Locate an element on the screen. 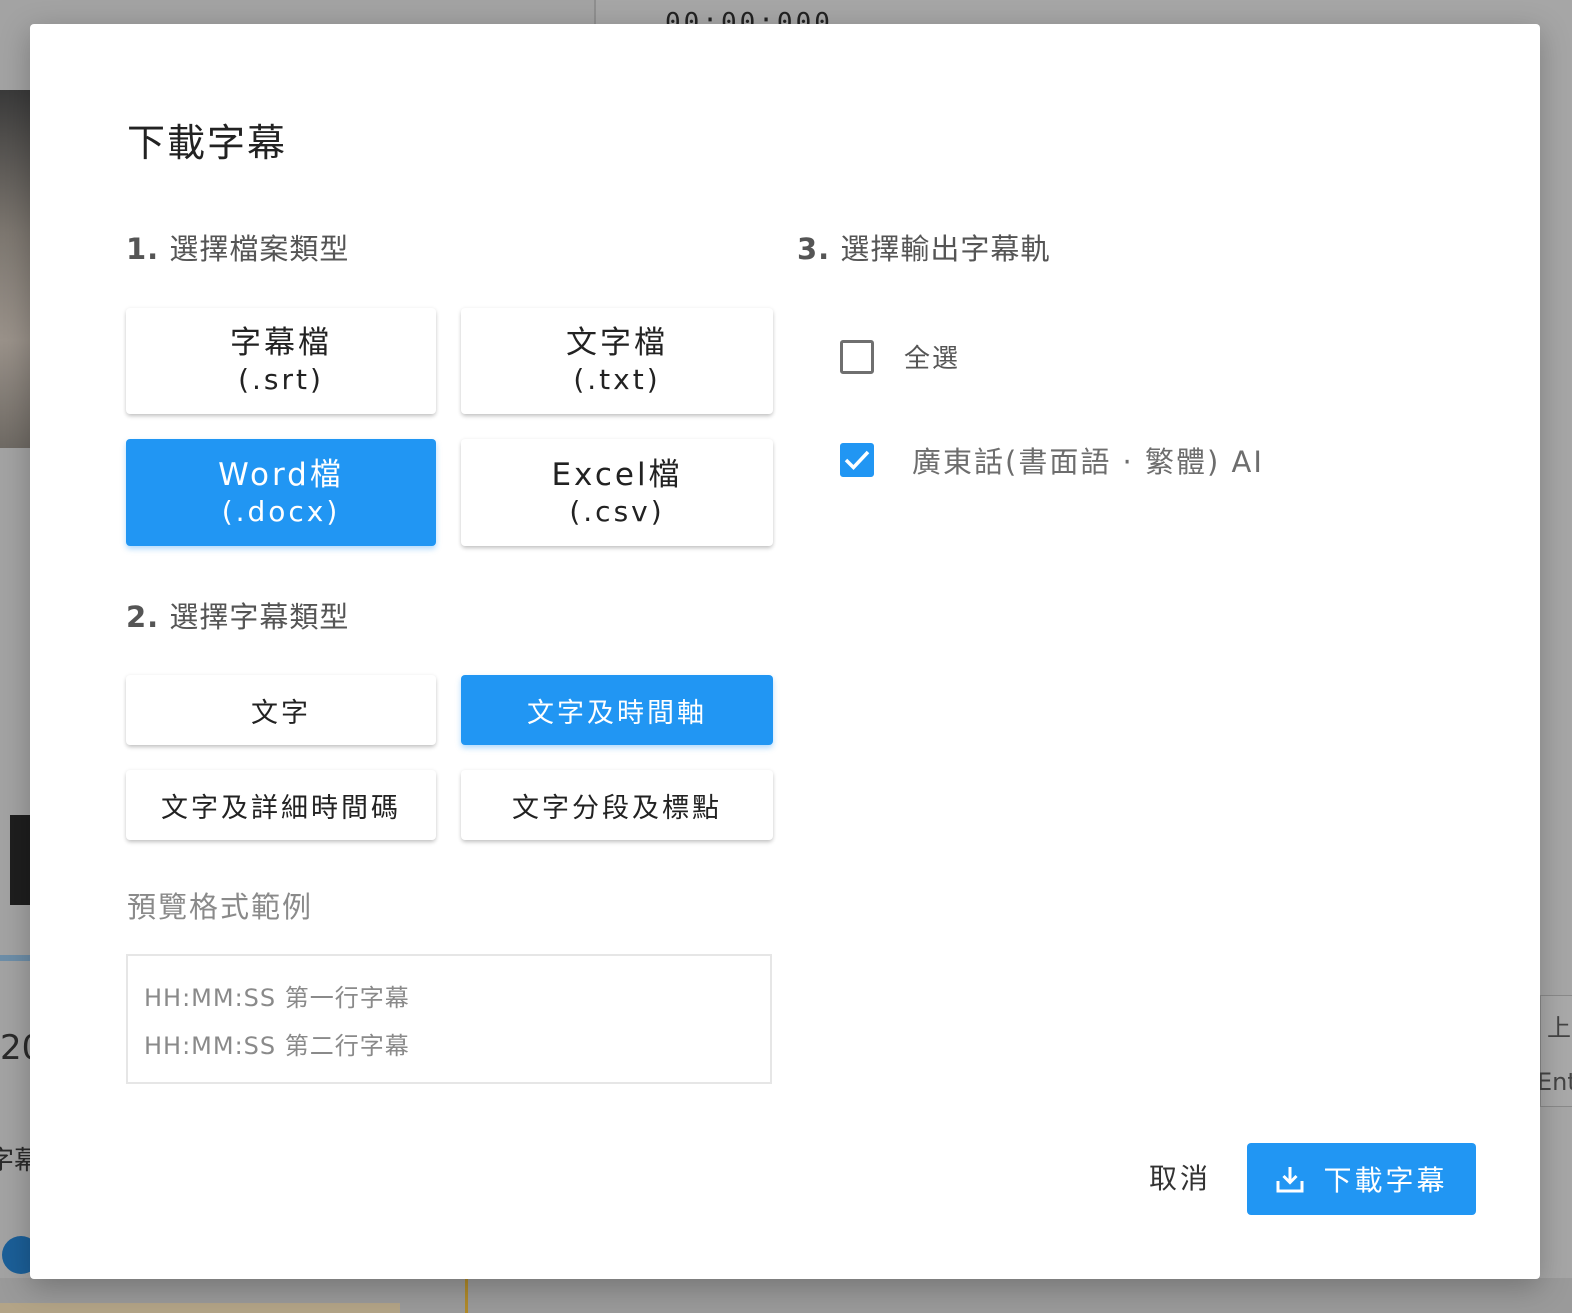 This screenshot has height=1313, width=1572. file-type-csv-button: Excel檔 (.csv) is located at coordinates (617, 492).